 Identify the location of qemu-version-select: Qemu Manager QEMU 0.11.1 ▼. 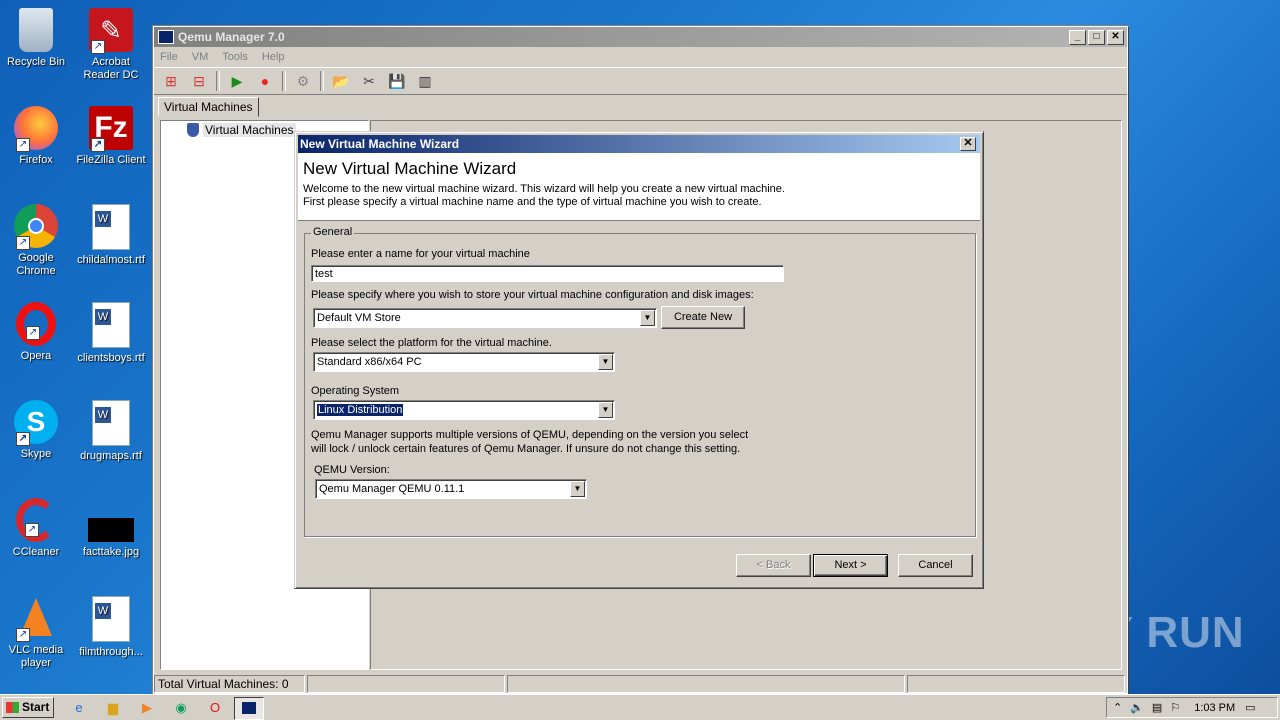
(451, 489).